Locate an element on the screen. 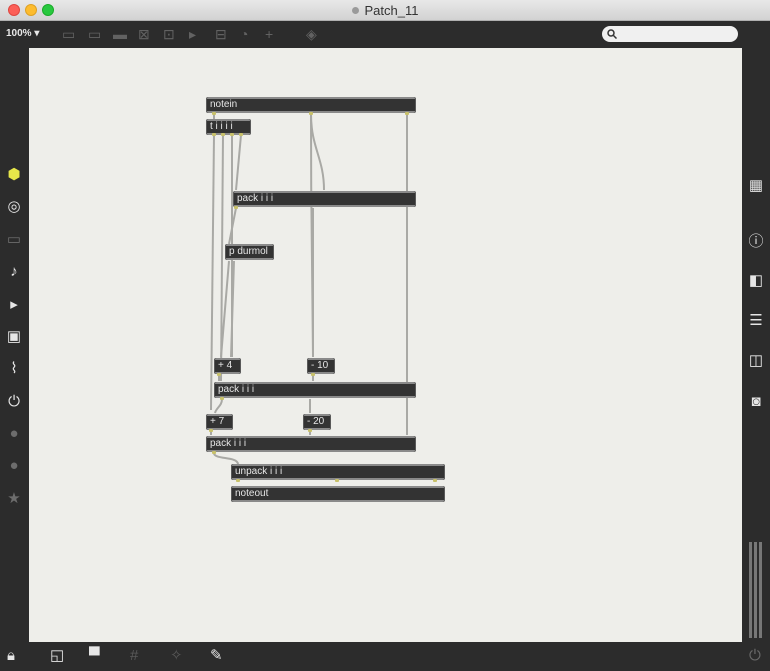 The image size is (770, 671). pack-object-1: pack i i i is located at coordinates (324, 199).